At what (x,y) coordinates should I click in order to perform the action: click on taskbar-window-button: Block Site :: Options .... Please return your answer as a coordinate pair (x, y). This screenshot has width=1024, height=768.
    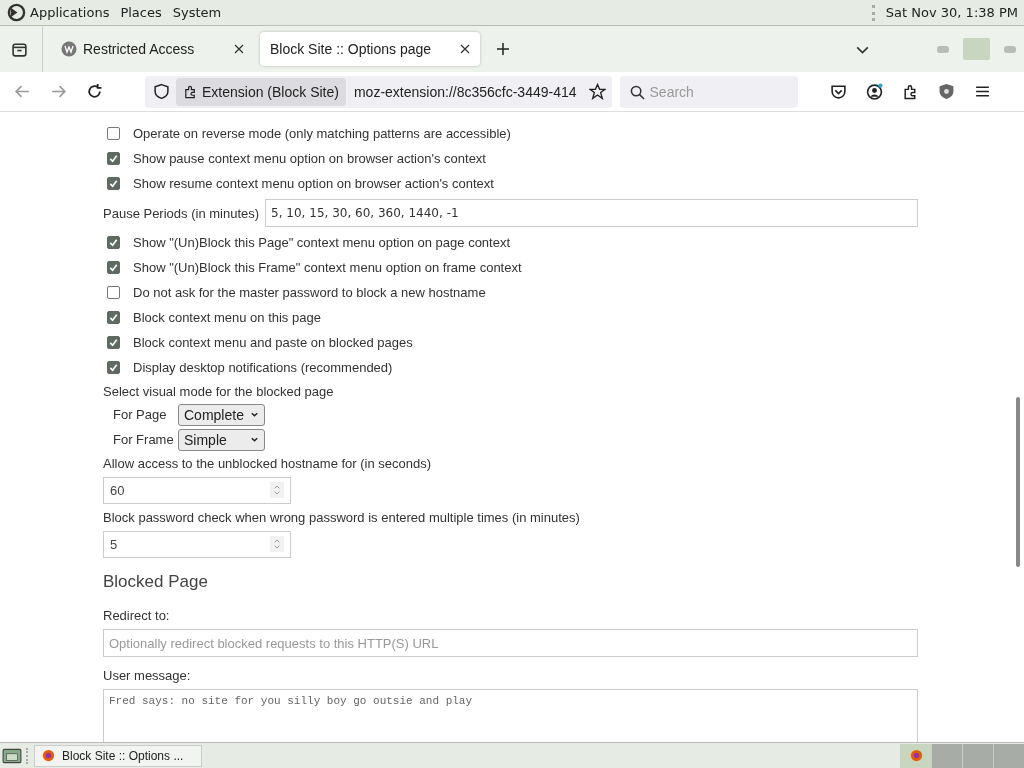
    Looking at the image, I should click on (118, 755).